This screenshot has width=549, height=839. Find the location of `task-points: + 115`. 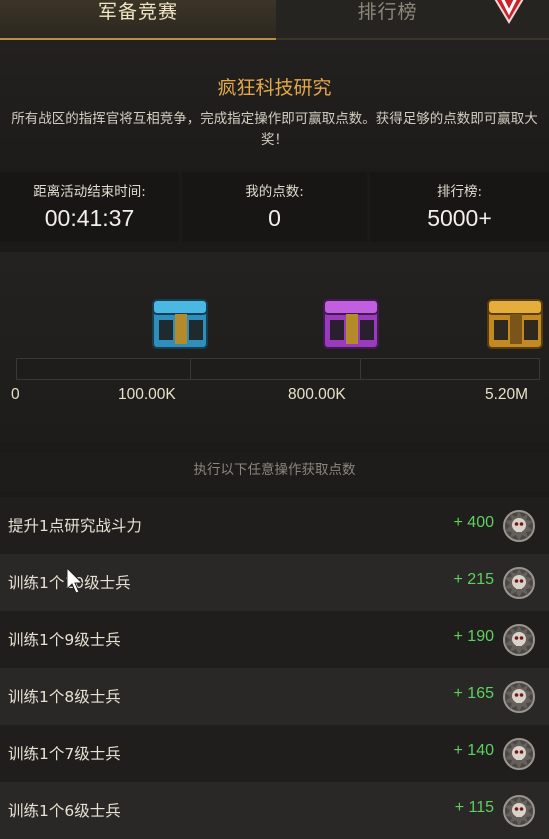

task-points: + 115 is located at coordinates (474, 807).